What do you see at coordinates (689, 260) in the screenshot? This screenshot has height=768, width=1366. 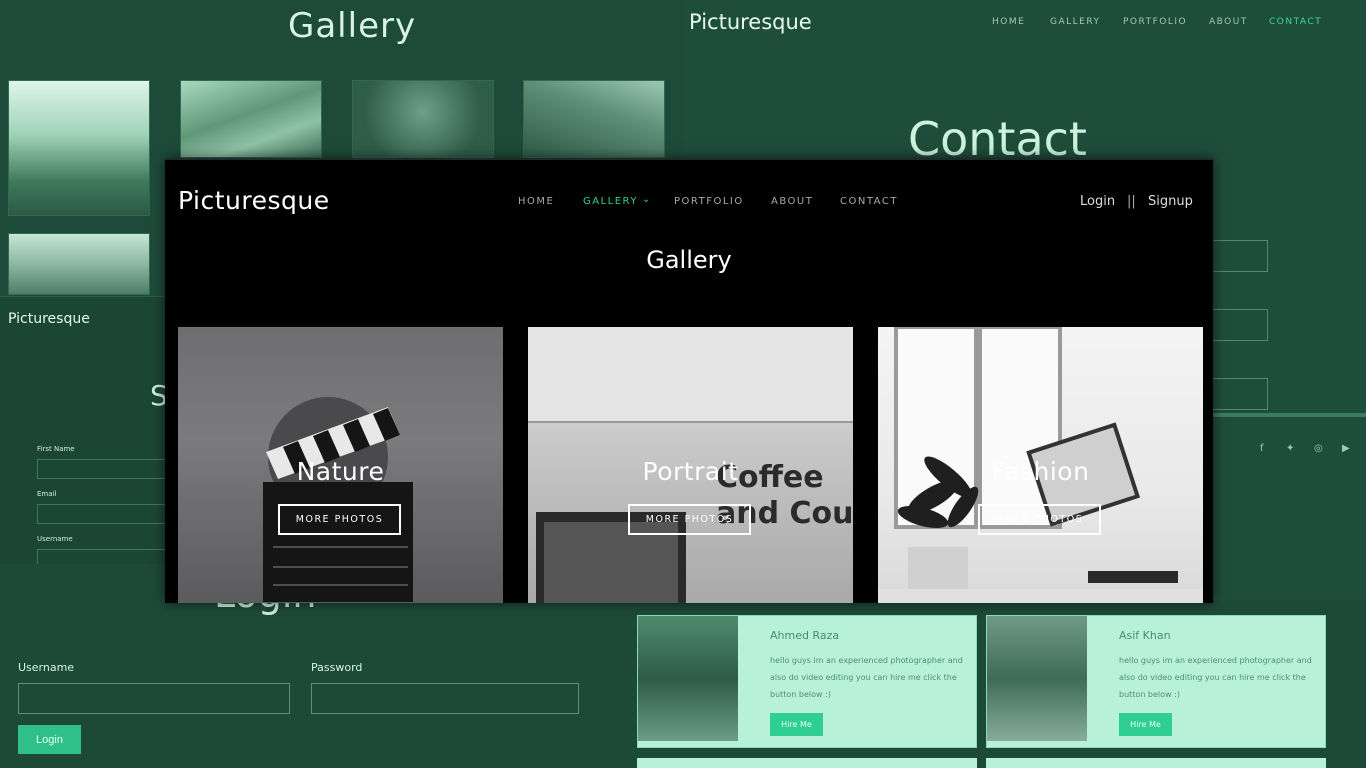 I see `page-title: Gallery` at bounding box center [689, 260].